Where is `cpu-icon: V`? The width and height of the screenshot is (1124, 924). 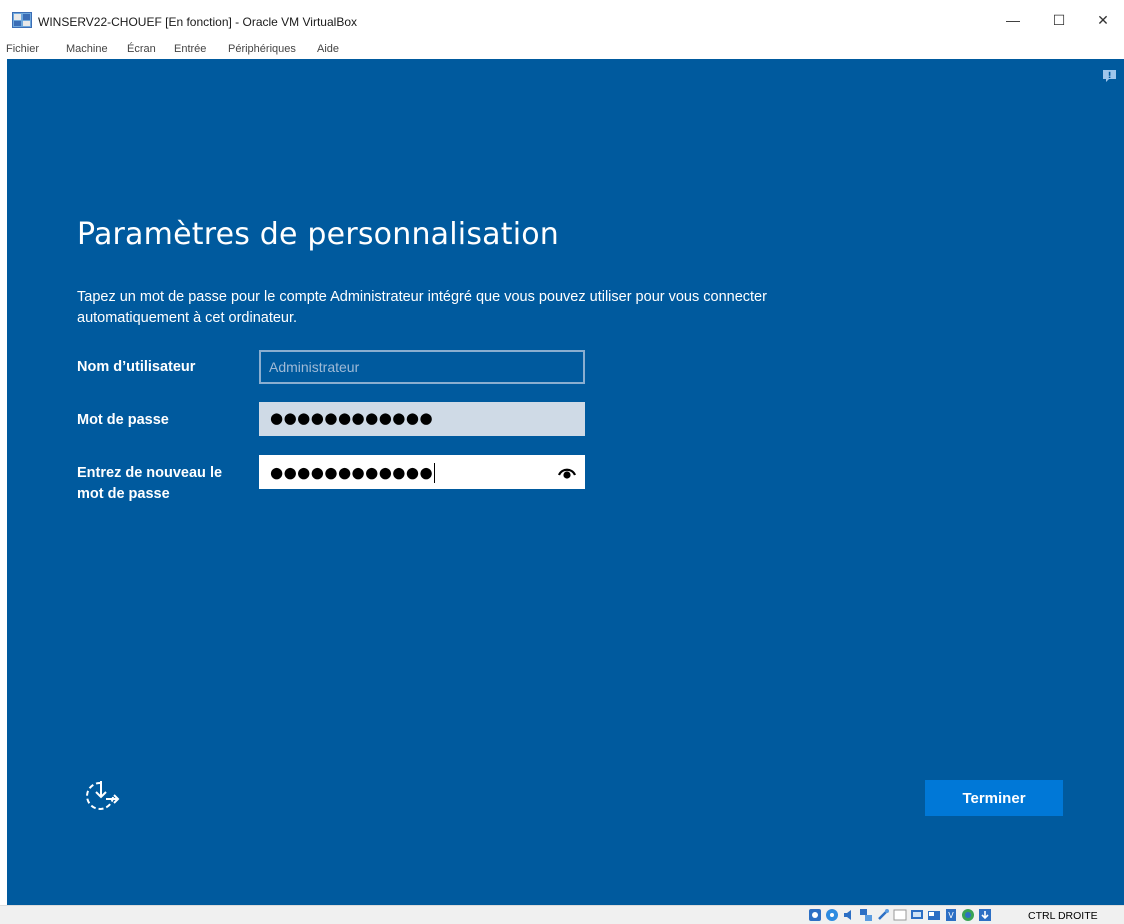 cpu-icon: V is located at coordinates (951, 915).